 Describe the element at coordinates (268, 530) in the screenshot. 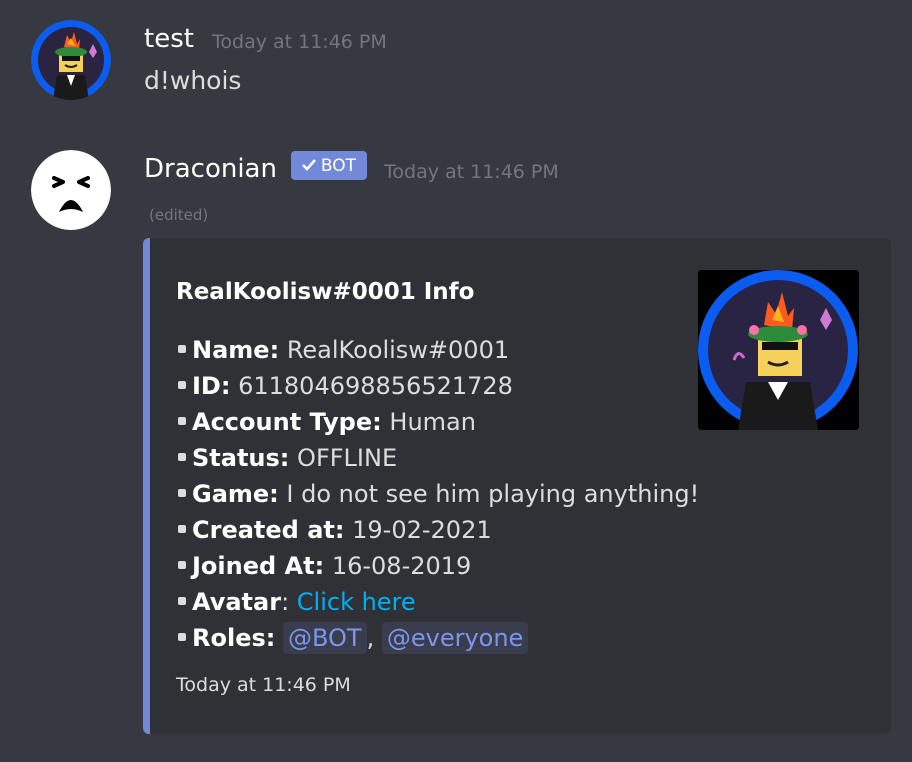

I see `field-label: Created at:` at that location.